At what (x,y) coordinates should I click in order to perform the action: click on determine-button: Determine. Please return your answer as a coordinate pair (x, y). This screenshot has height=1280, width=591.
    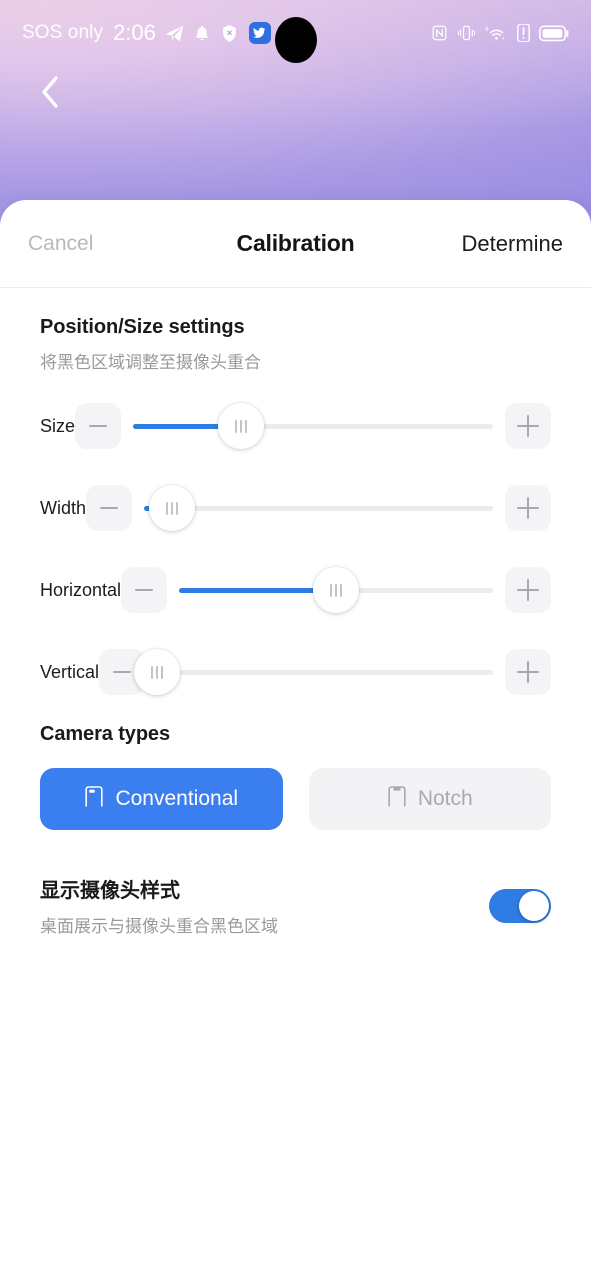
    Looking at the image, I should click on (512, 244).